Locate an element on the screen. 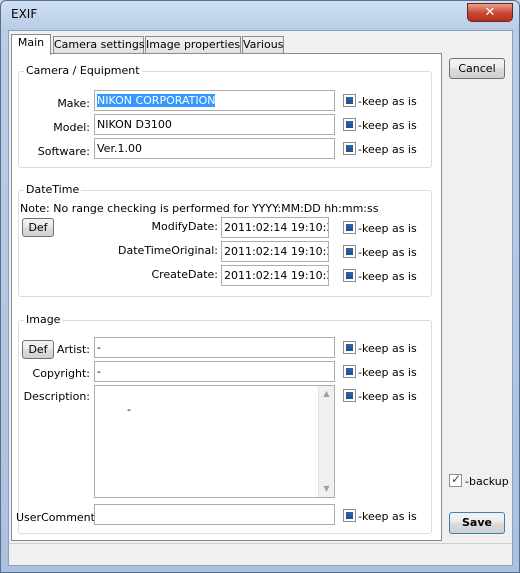 This screenshot has height=573, width=520. checkmark-icon: ✓ is located at coordinates (456, 479).